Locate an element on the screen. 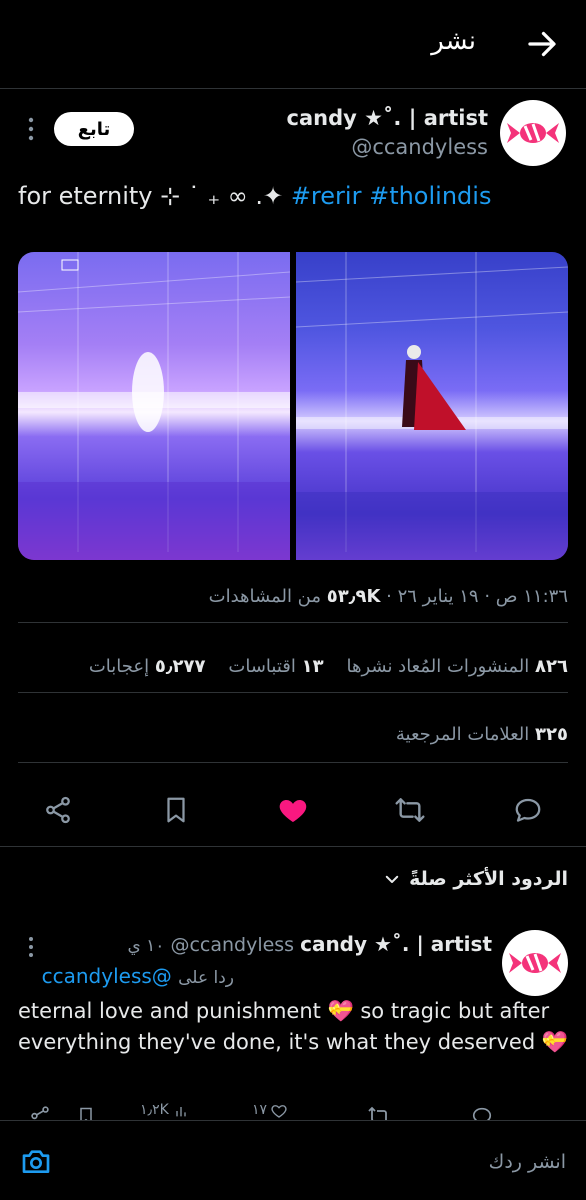 The image size is (586, 1200). repost-button is located at coordinates (410, 810).